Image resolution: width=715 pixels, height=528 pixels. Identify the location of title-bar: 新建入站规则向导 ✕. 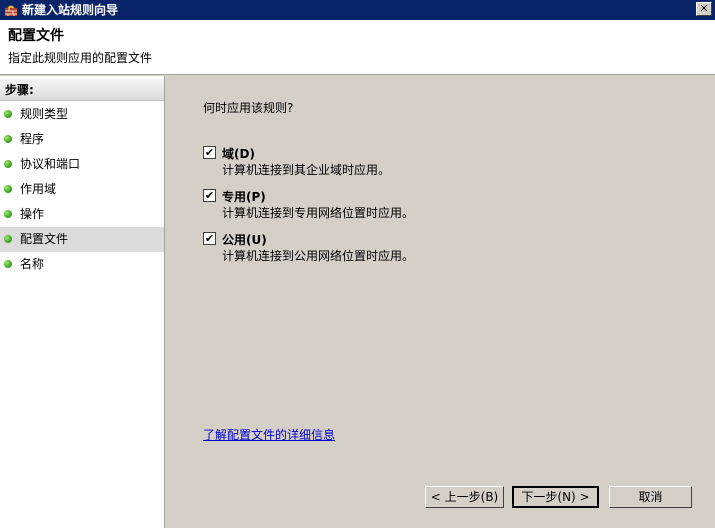
(357, 10).